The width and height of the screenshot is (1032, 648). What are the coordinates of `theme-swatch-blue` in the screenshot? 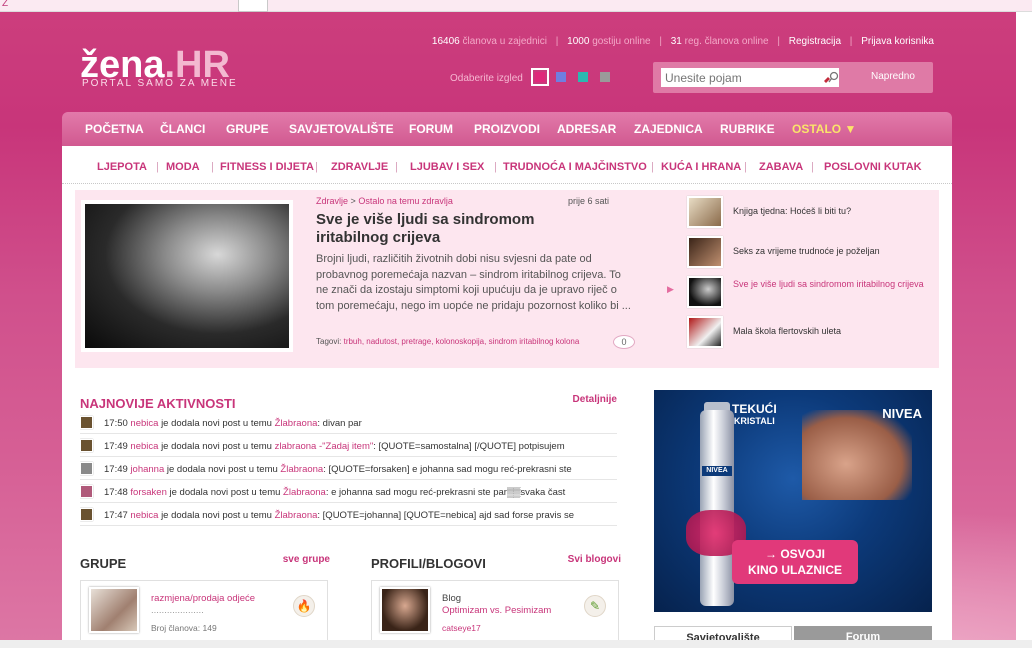 It's located at (561, 77).